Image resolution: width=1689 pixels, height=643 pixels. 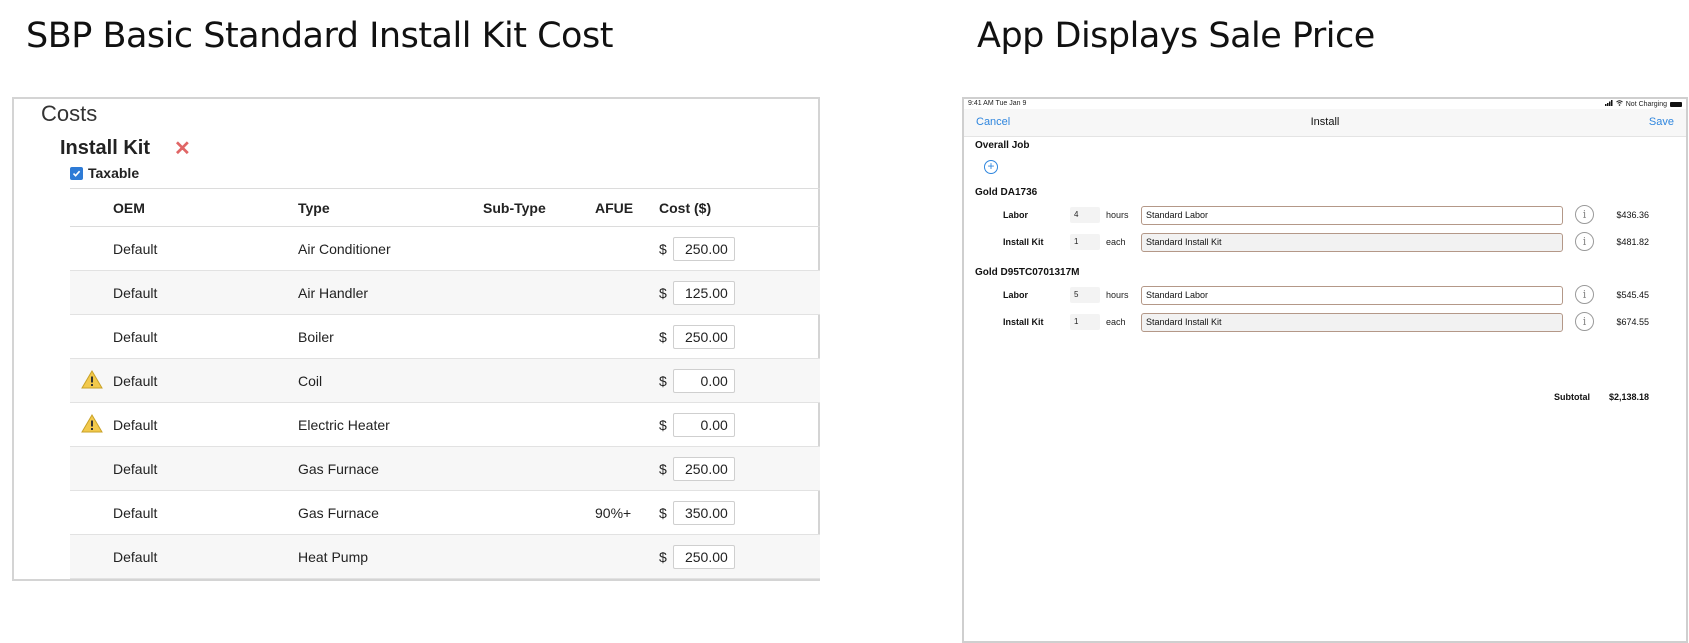 What do you see at coordinates (114, 173) in the screenshot?
I see `taxable-label: Taxable` at bounding box center [114, 173].